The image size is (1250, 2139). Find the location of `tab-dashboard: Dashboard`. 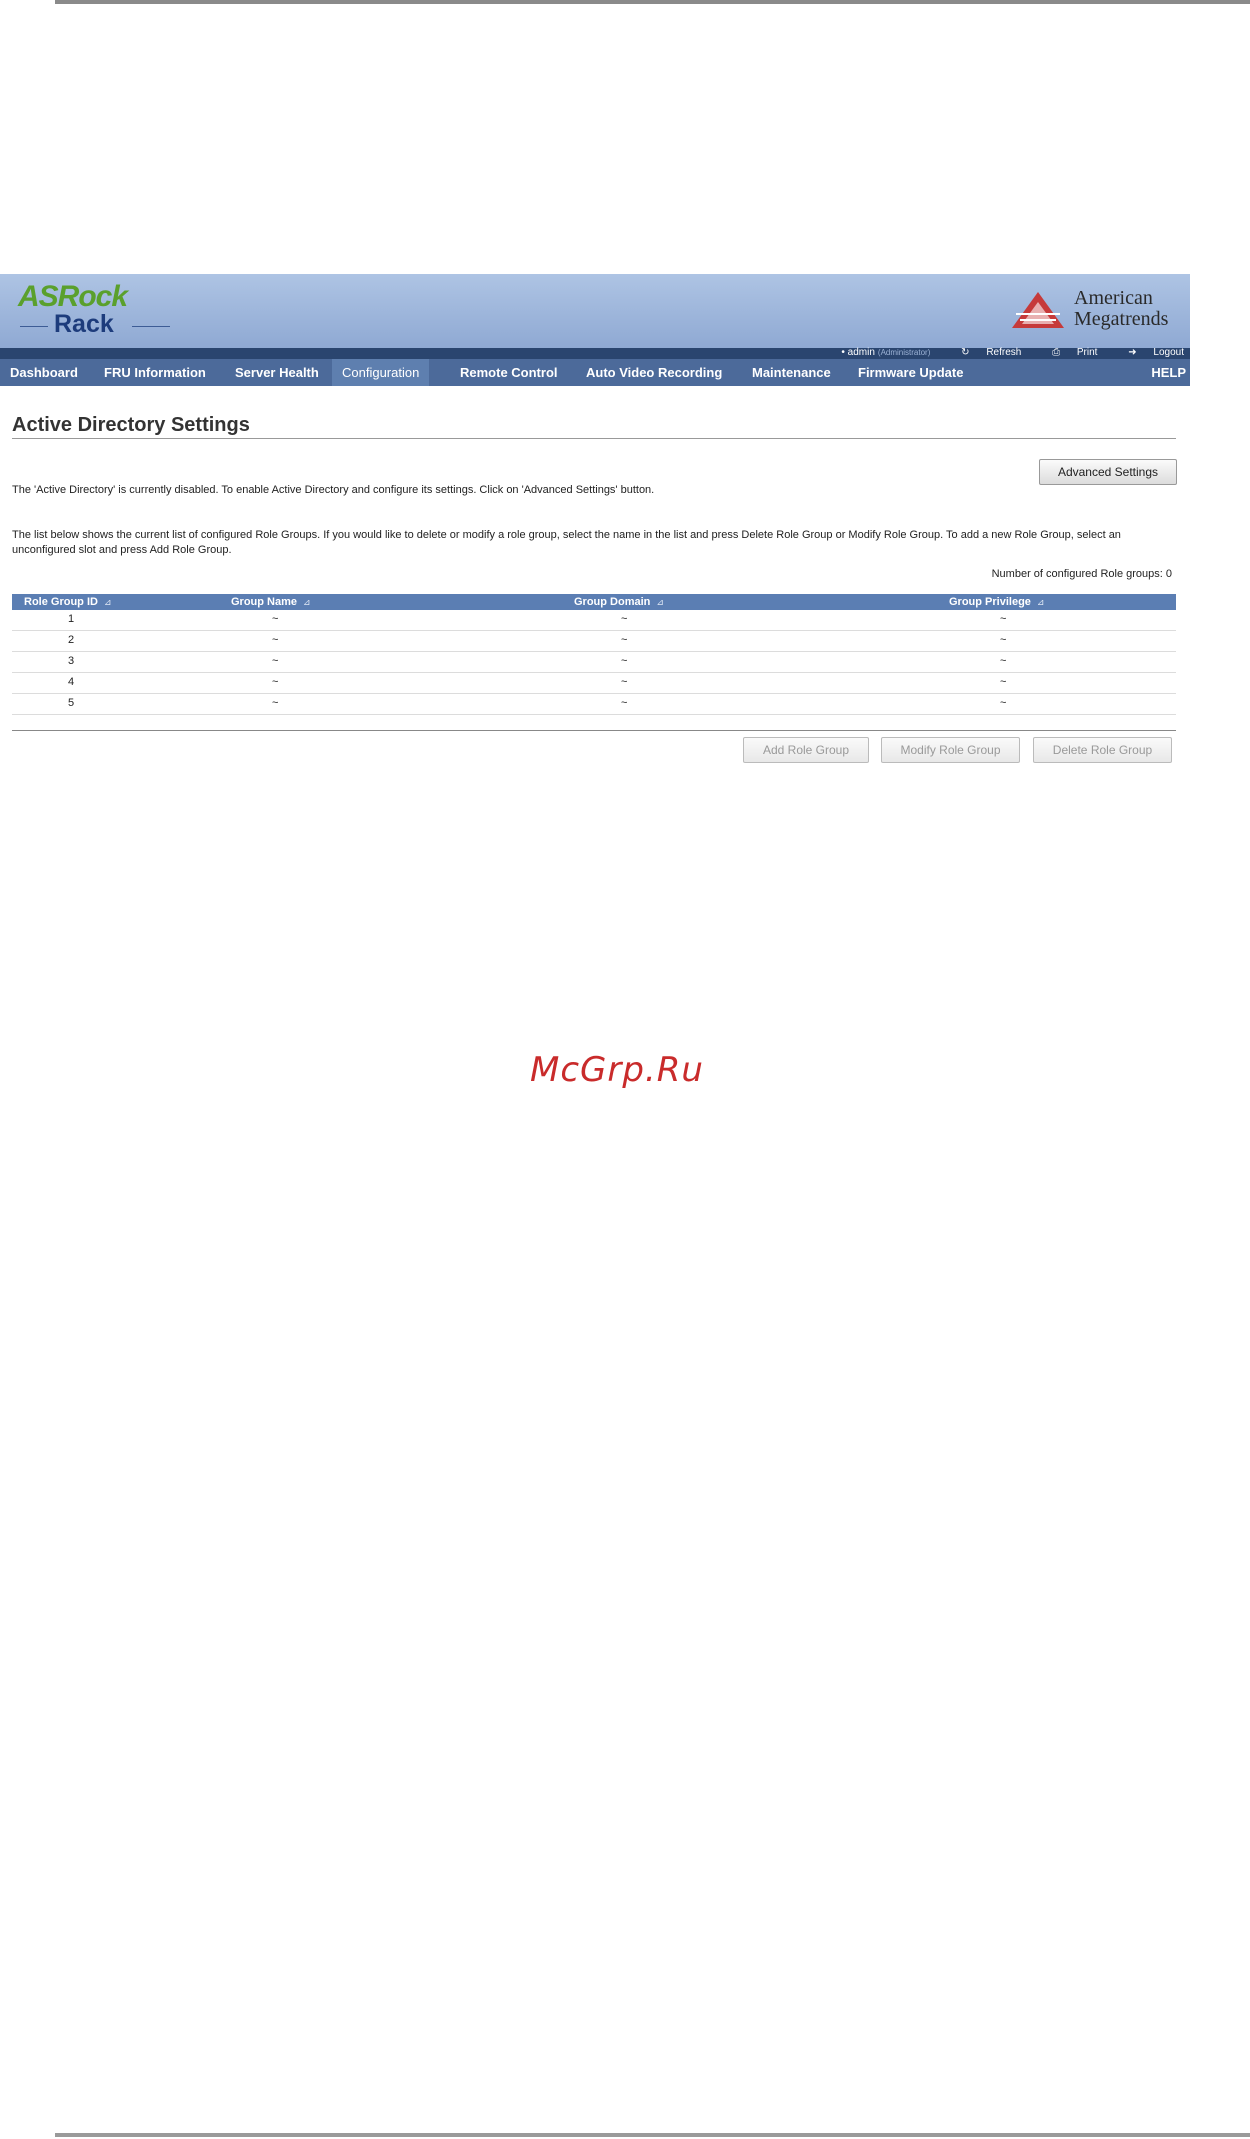

tab-dashboard: Dashboard is located at coordinates (44, 372).